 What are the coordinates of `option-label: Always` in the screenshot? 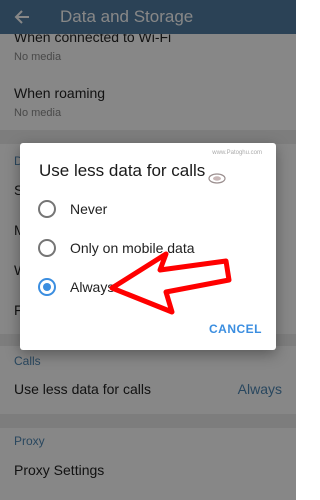 It's located at (92, 287).